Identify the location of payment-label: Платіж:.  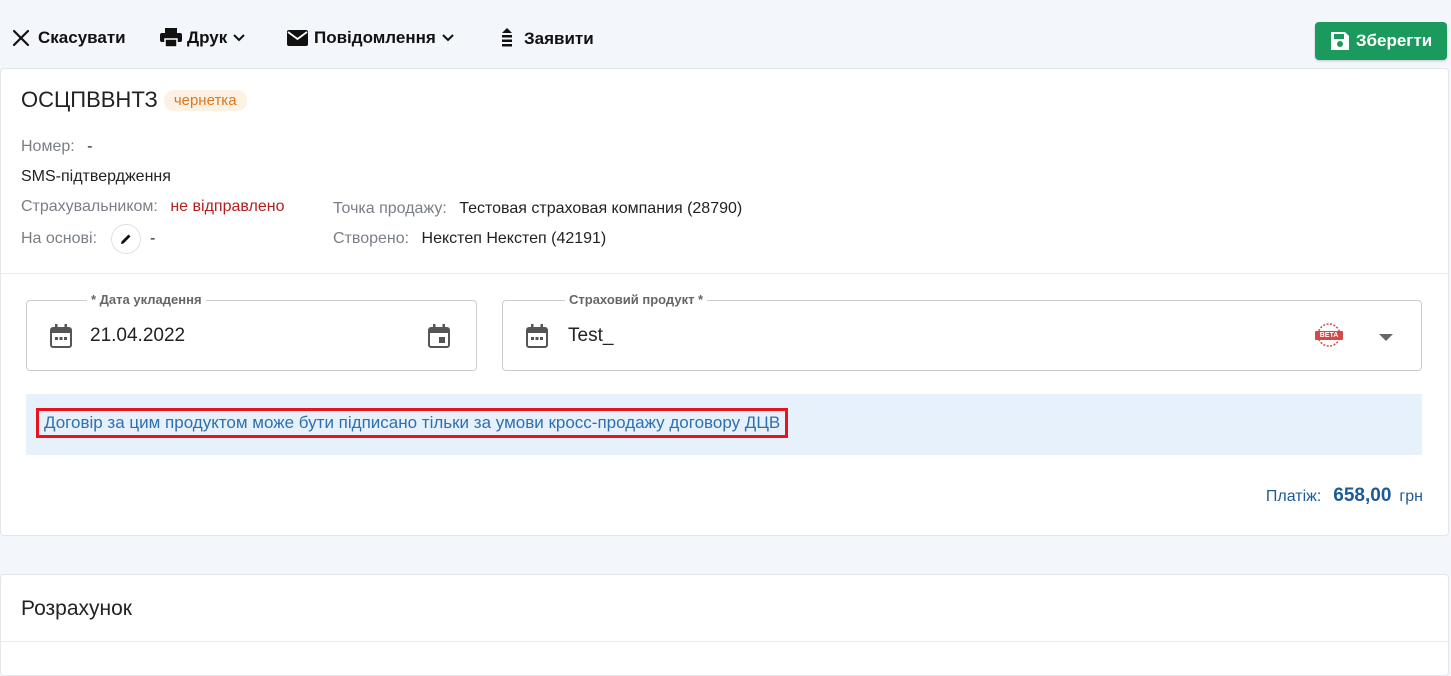
(1293, 496).